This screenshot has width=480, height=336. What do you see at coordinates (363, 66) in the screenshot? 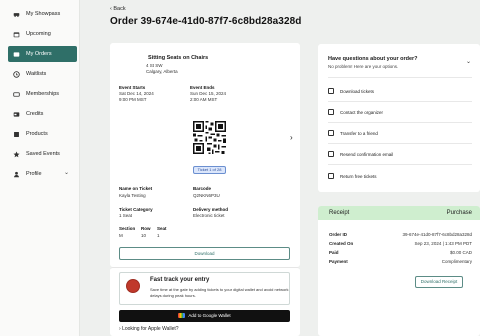
I see `questions-subtitle: No problem! Here are your options.` at bounding box center [363, 66].